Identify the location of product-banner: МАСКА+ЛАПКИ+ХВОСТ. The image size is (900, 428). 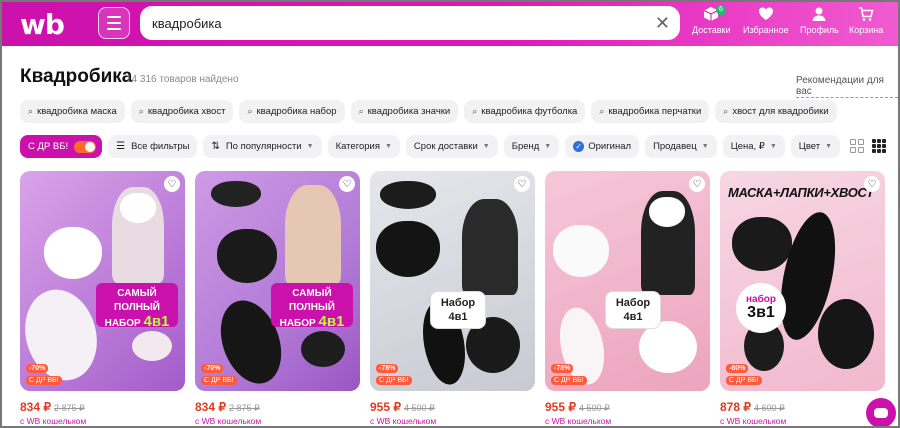
(801, 192).